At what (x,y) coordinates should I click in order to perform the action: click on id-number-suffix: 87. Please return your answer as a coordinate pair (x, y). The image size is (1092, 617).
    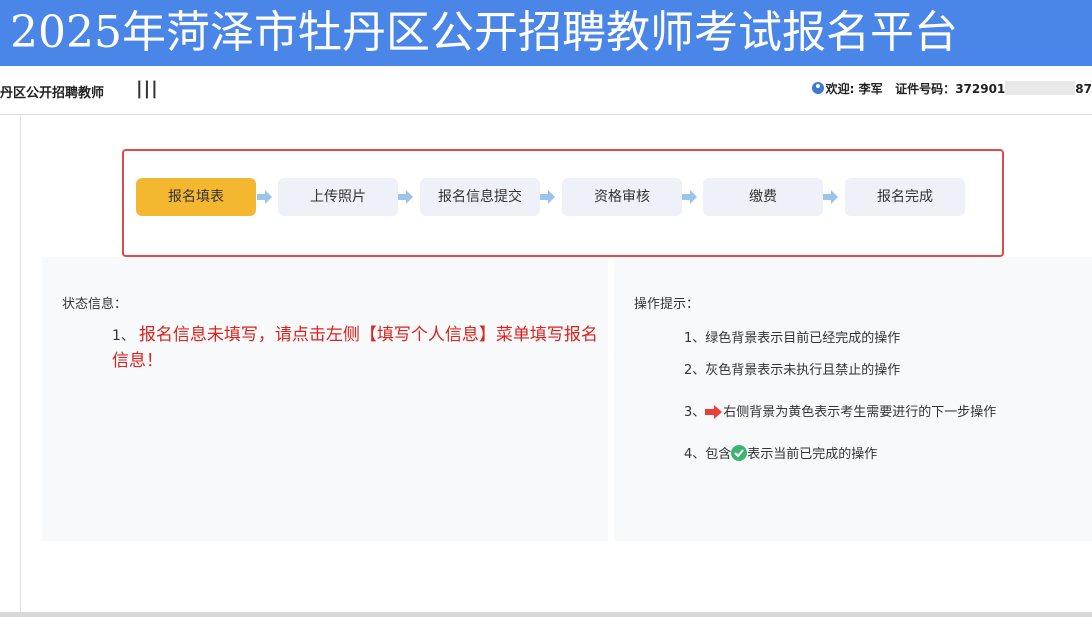
    Looking at the image, I should click on (1083, 89).